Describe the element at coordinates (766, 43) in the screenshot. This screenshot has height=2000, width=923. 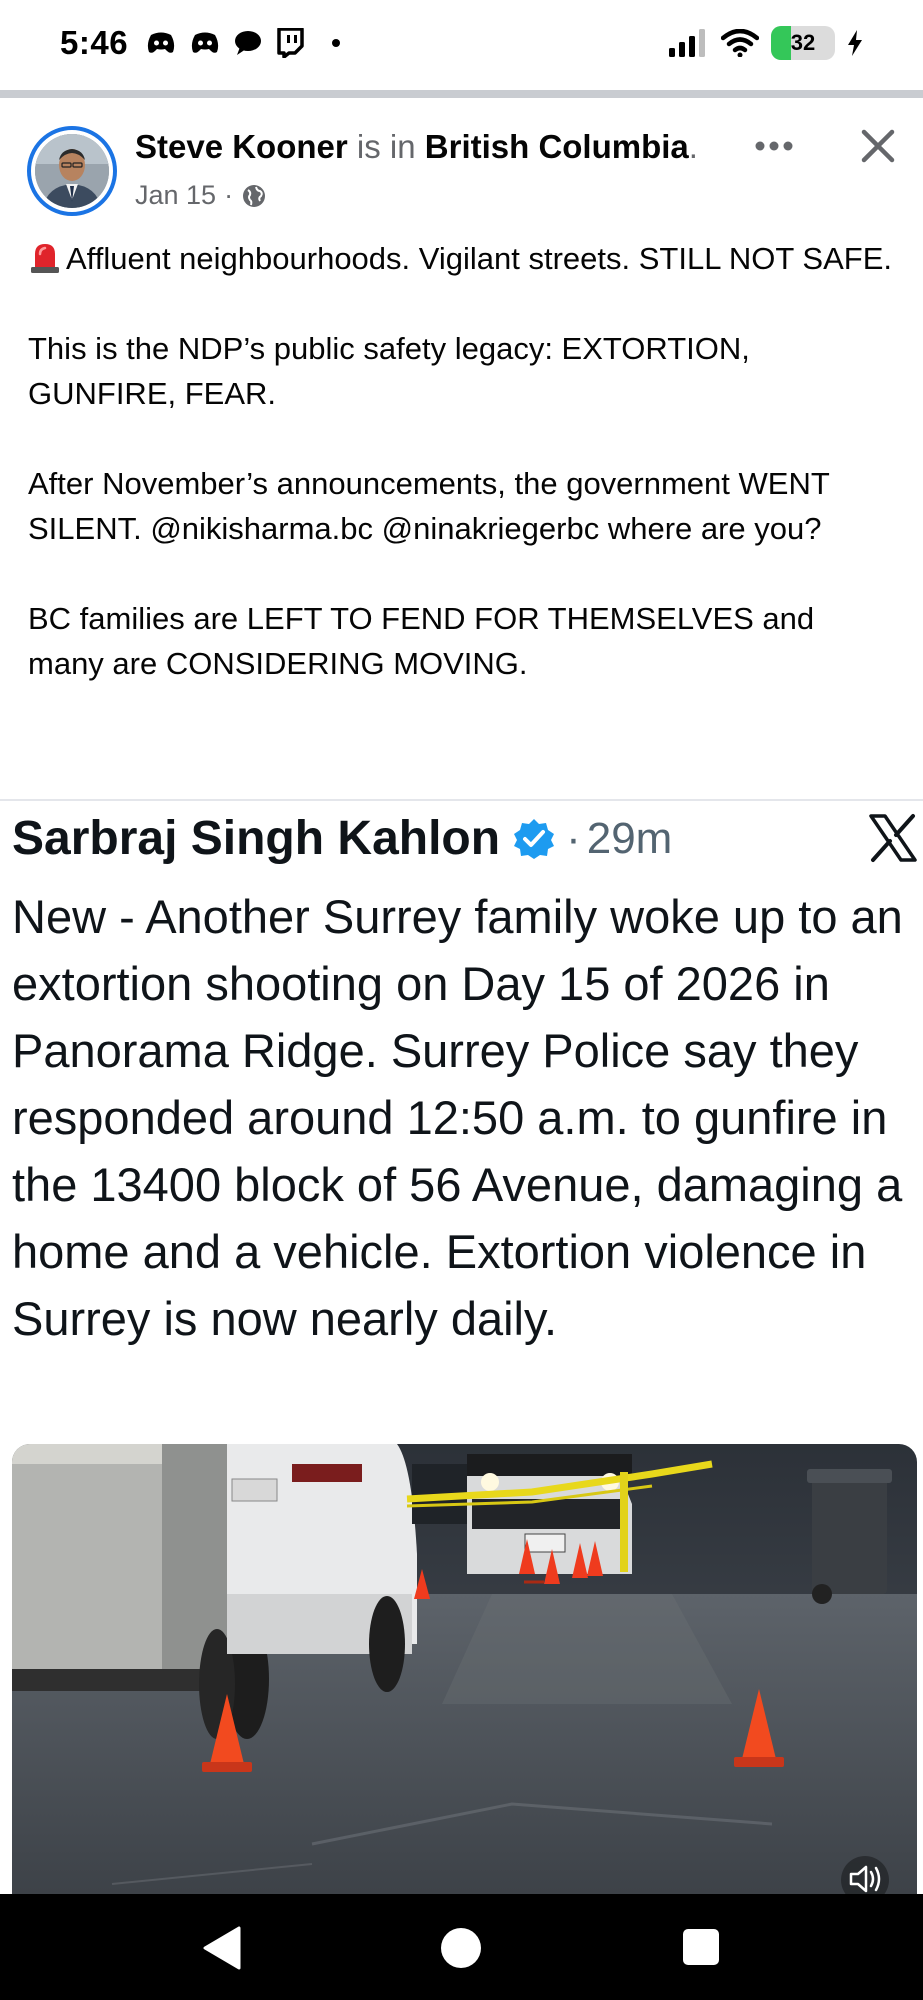
I see `system-status: 32` at that location.